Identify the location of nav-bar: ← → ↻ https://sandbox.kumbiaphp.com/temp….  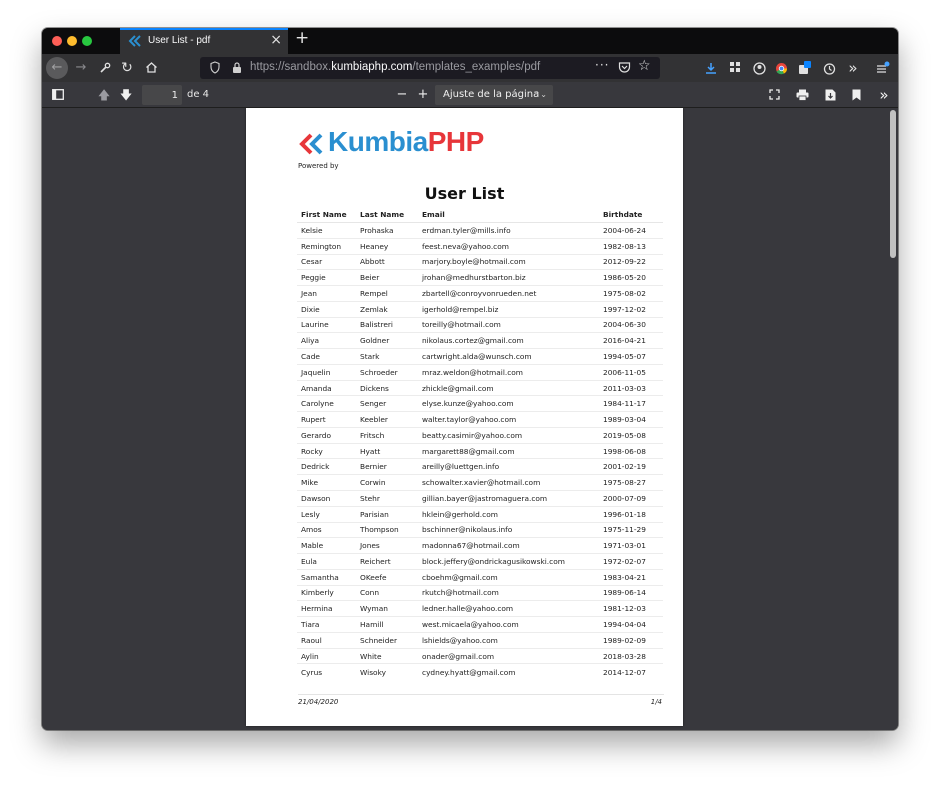
(470, 68).